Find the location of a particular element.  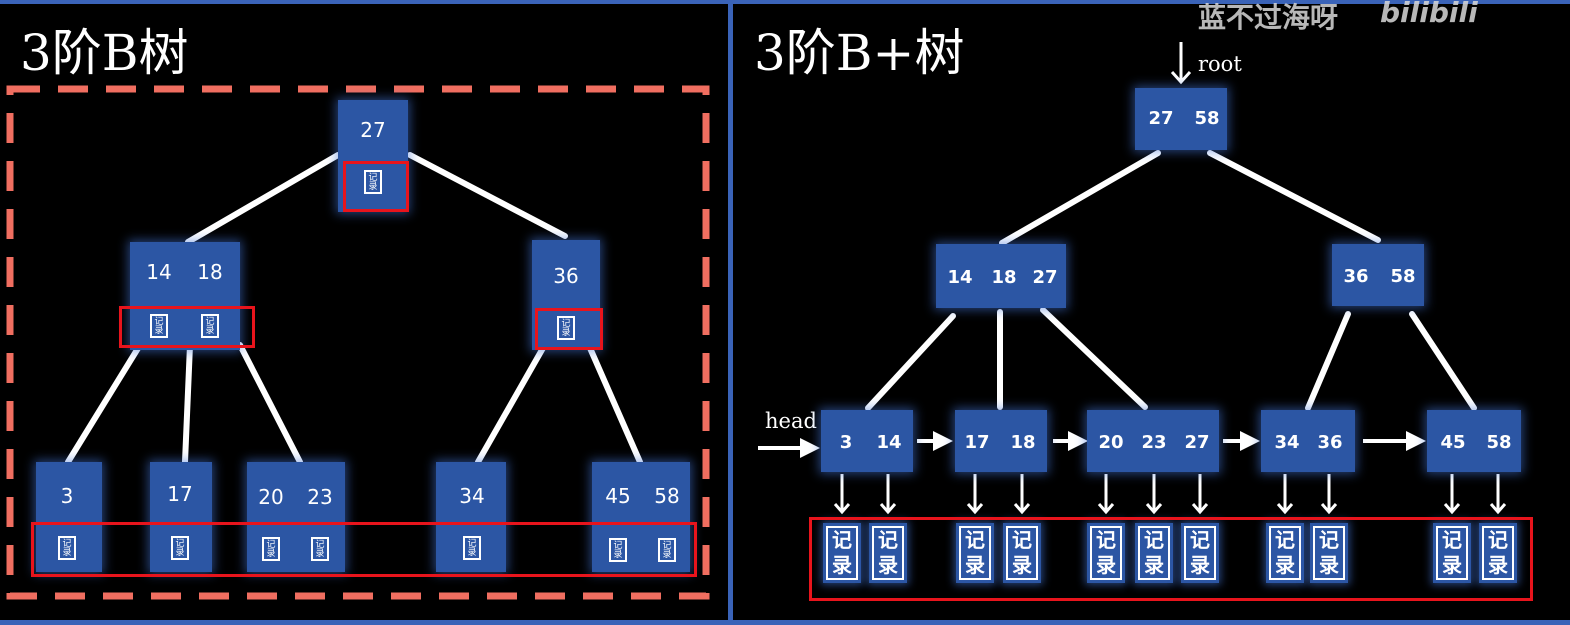

btree-title: 3阶B树 is located at coordinates (104, 53).